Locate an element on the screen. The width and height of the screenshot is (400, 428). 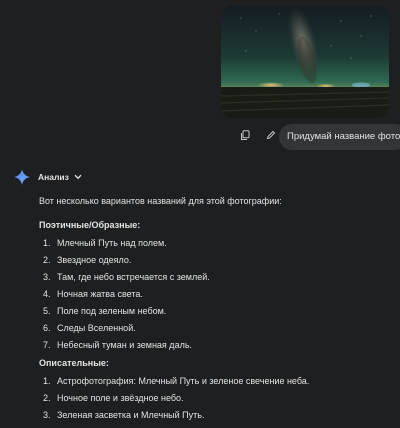
section-title-descriptive: Описательные: is located at coordinates (74, 363).